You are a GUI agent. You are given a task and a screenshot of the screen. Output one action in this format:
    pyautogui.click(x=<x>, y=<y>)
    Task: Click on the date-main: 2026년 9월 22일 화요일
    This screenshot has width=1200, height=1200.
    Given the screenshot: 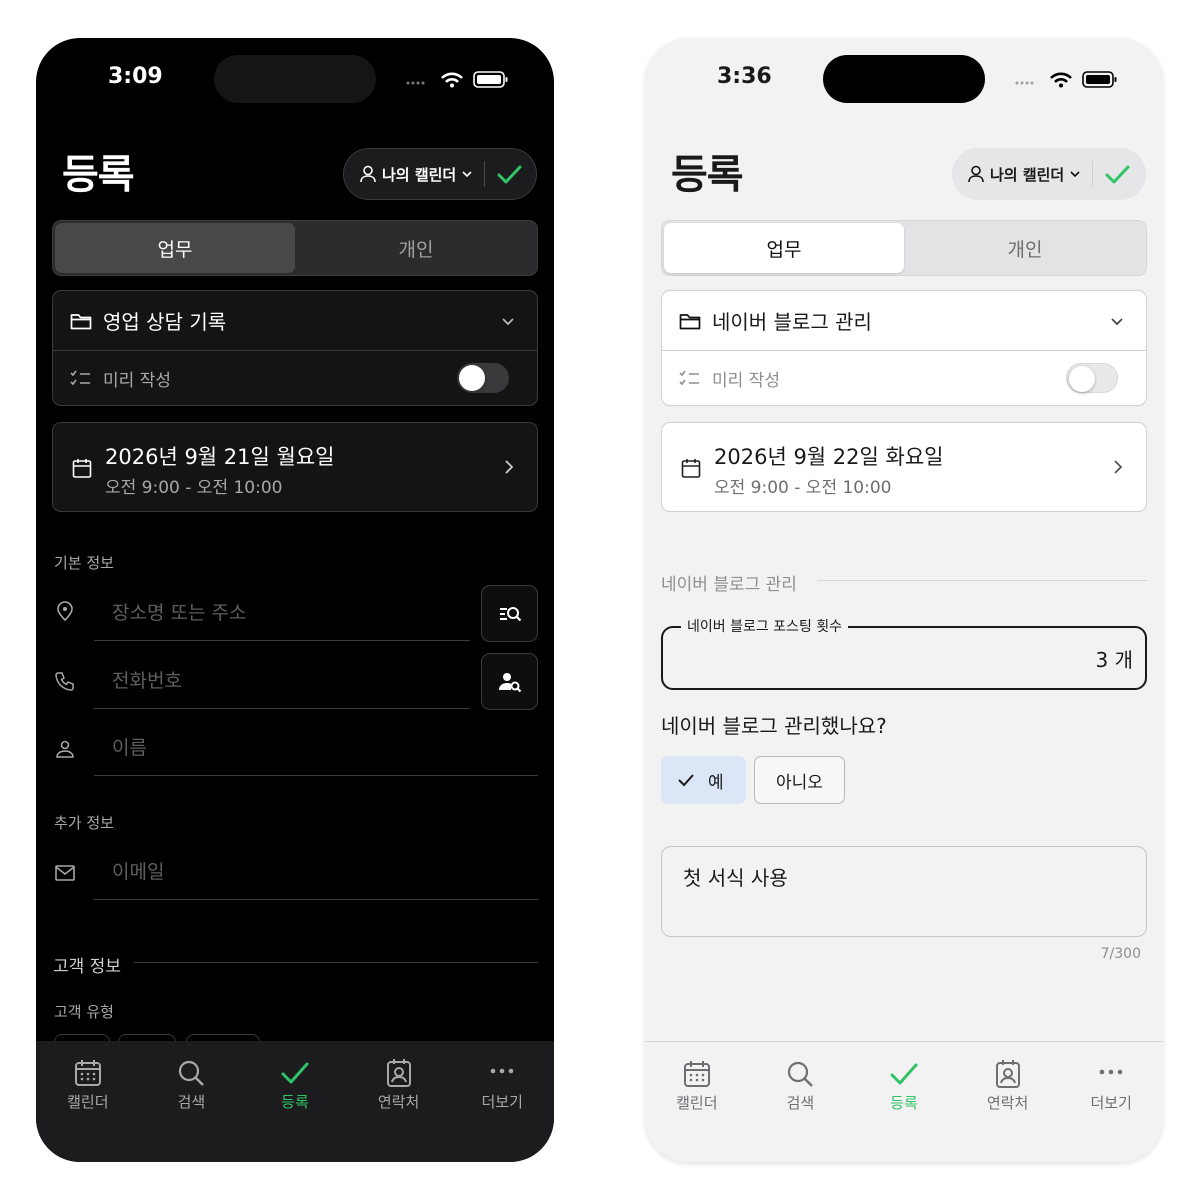 What is the action you would take?
    pyautogui.click(x=829, y=457)
    